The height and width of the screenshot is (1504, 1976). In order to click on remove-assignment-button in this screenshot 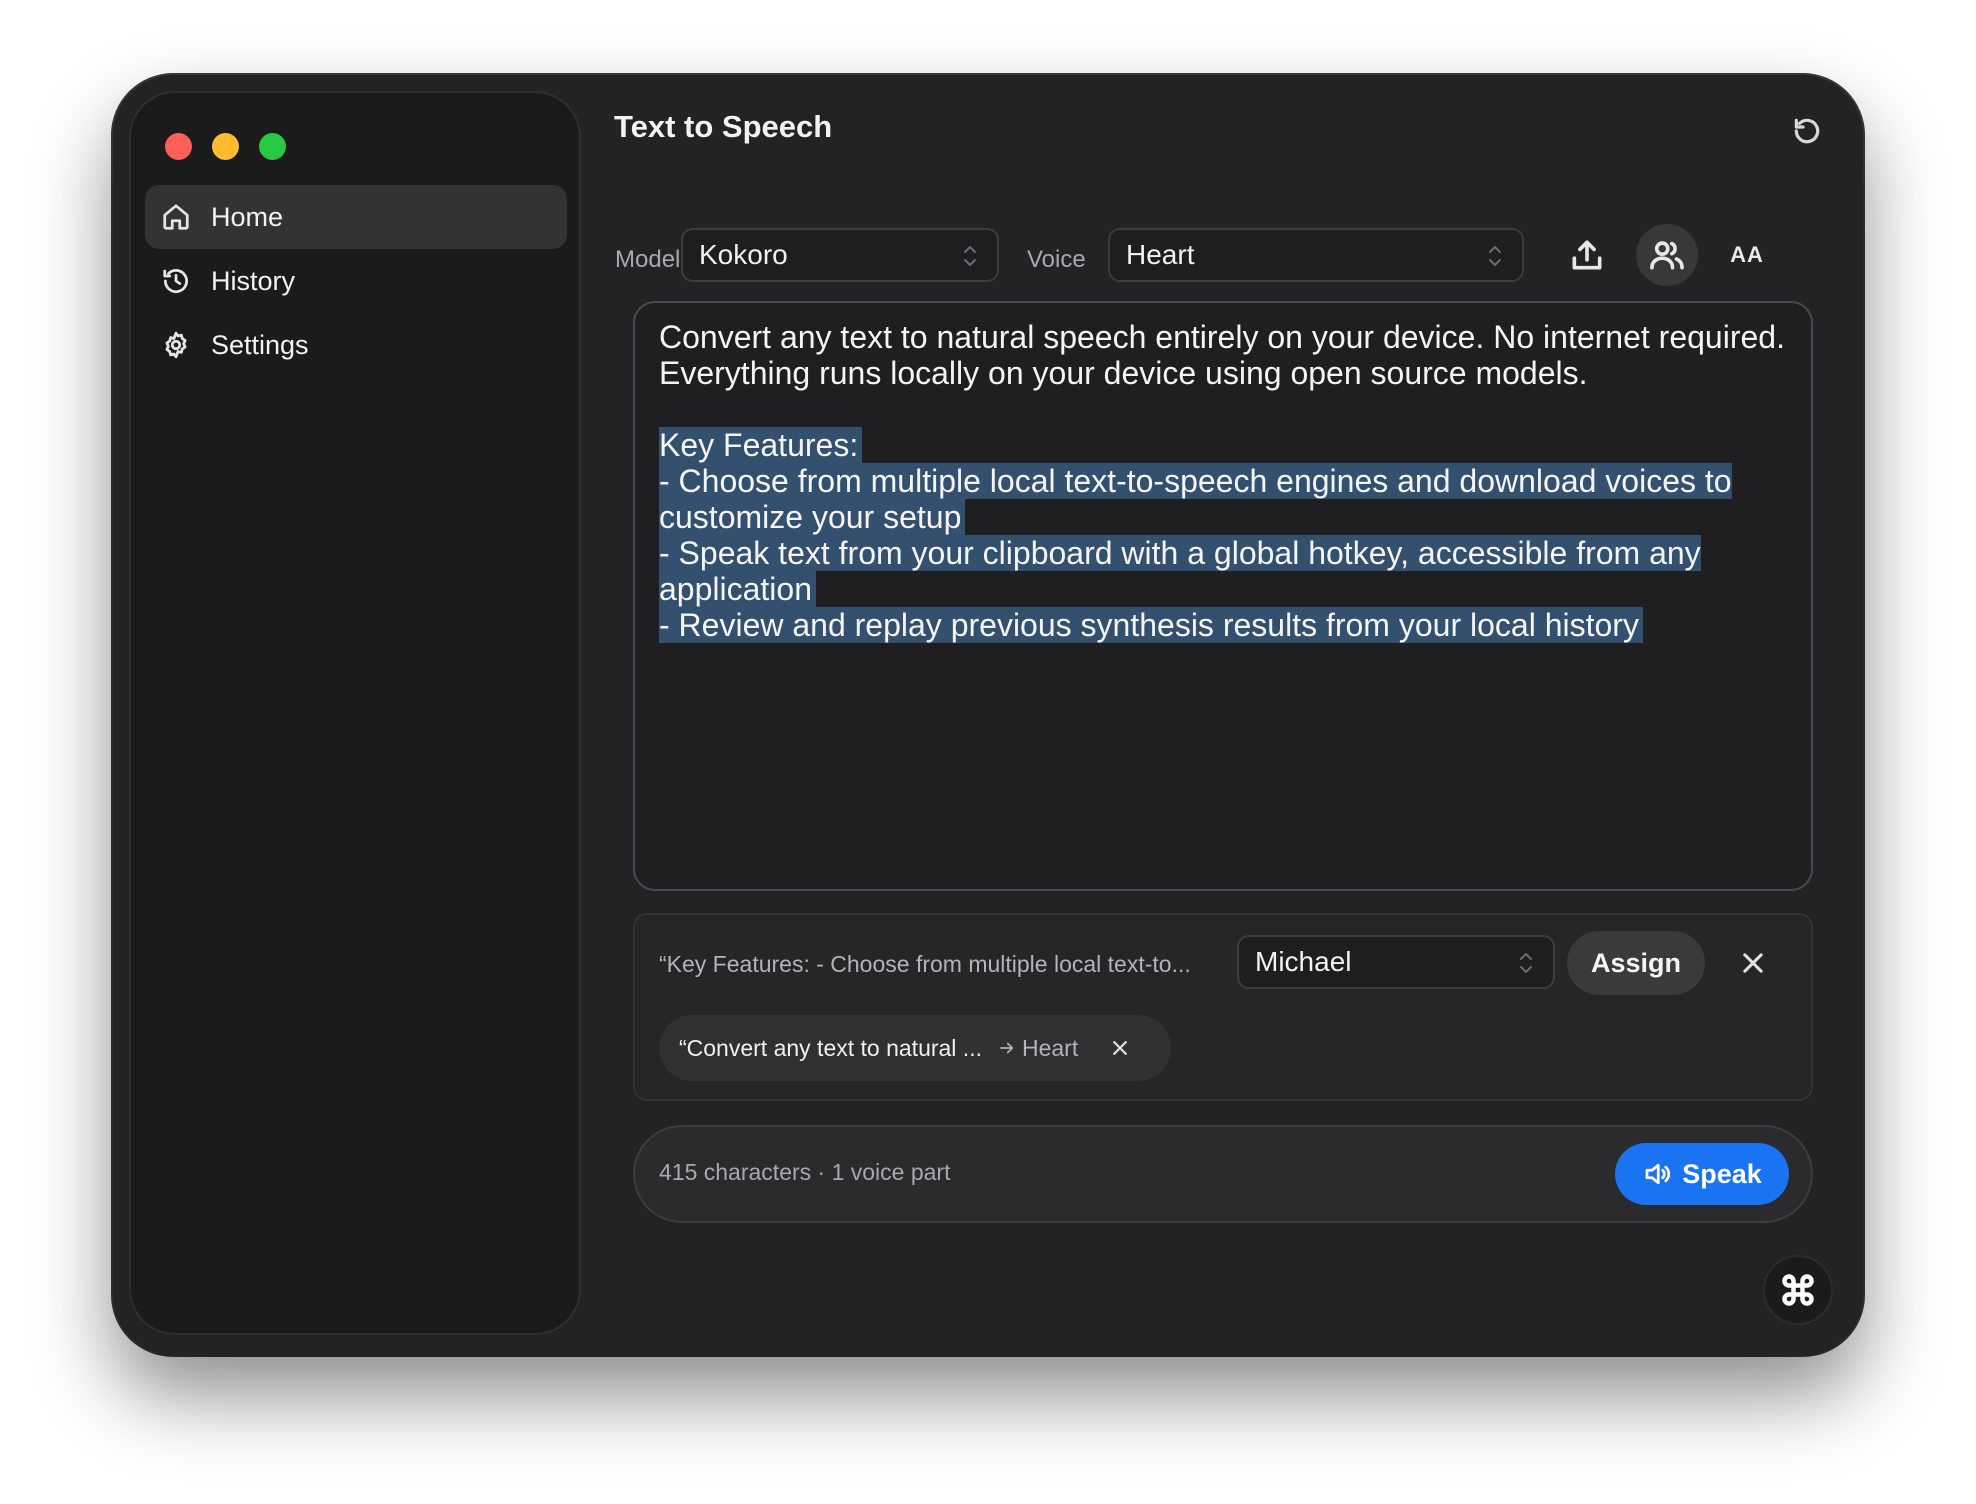, I will do `click(1120, 1048)`.